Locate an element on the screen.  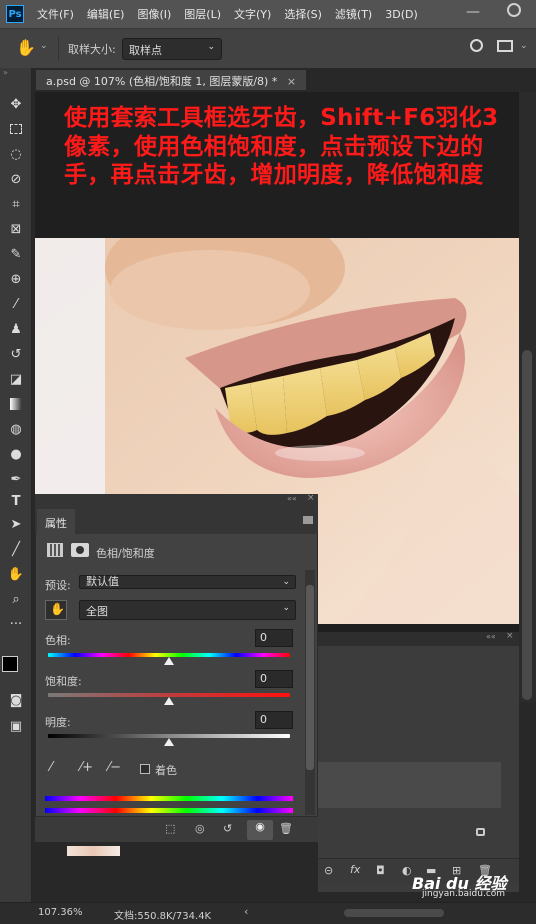
screen-mode-icon: ▣ is located at coordinates (16, 726).